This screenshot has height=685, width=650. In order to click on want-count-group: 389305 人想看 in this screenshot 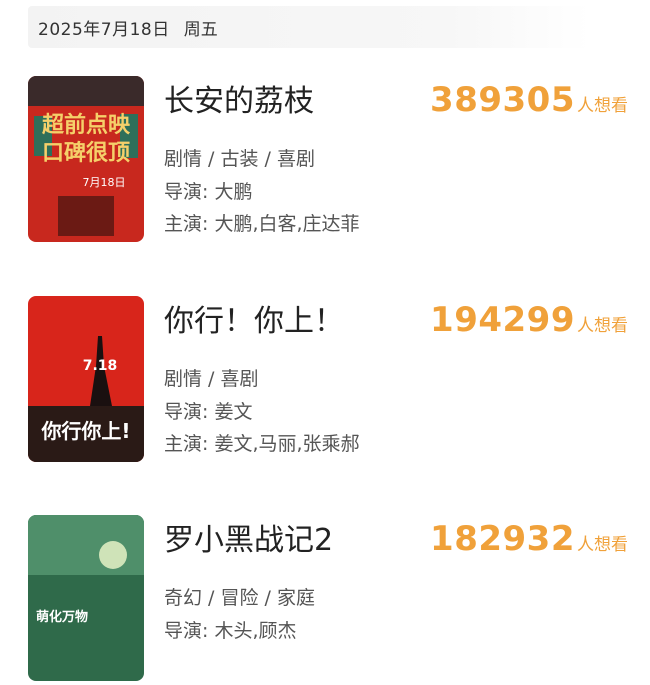, I will do `click(529, 100)`.